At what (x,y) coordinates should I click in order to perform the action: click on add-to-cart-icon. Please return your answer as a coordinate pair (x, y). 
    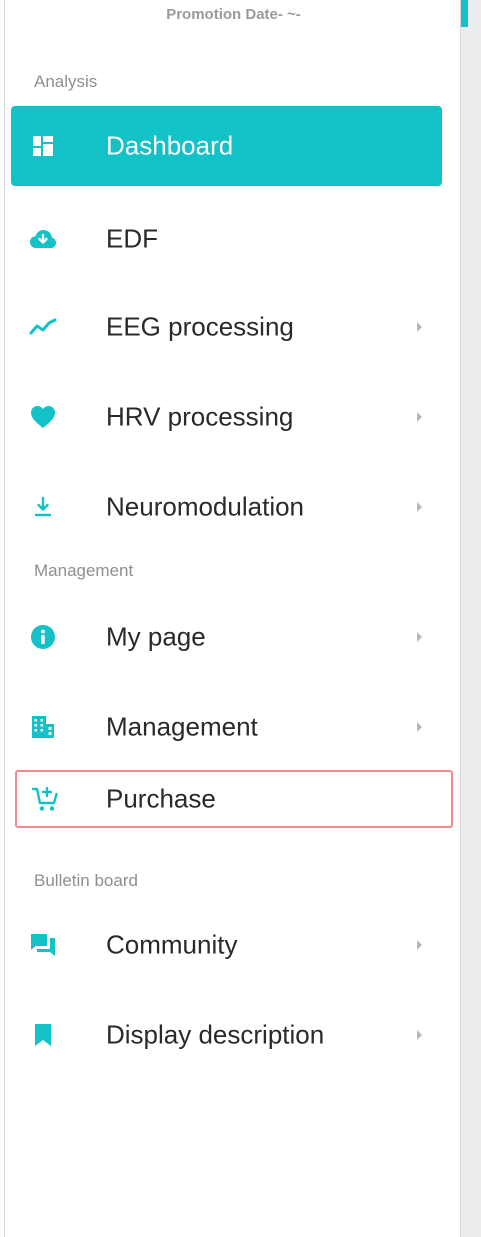
    Looking at the image, I should click on (45, 799).